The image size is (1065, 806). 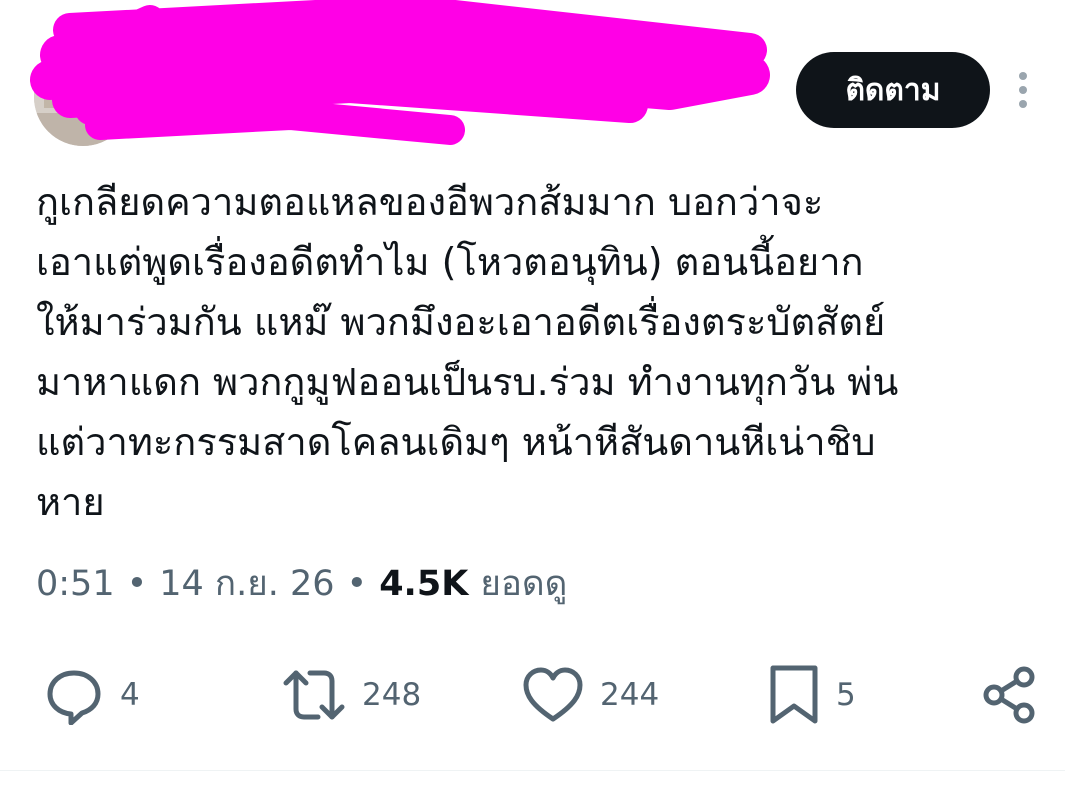 What do you see at coordinates (130, 695) in the screenshot?
I see `reply-count: 4` at bounding box center [130, 695].